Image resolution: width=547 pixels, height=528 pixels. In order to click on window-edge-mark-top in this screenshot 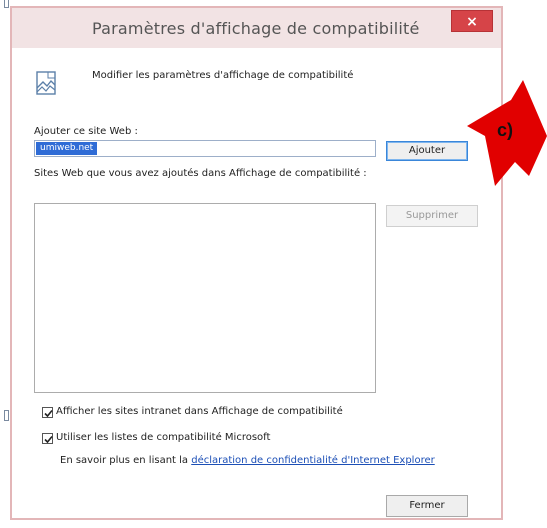, I will do `click(6, 4)`.